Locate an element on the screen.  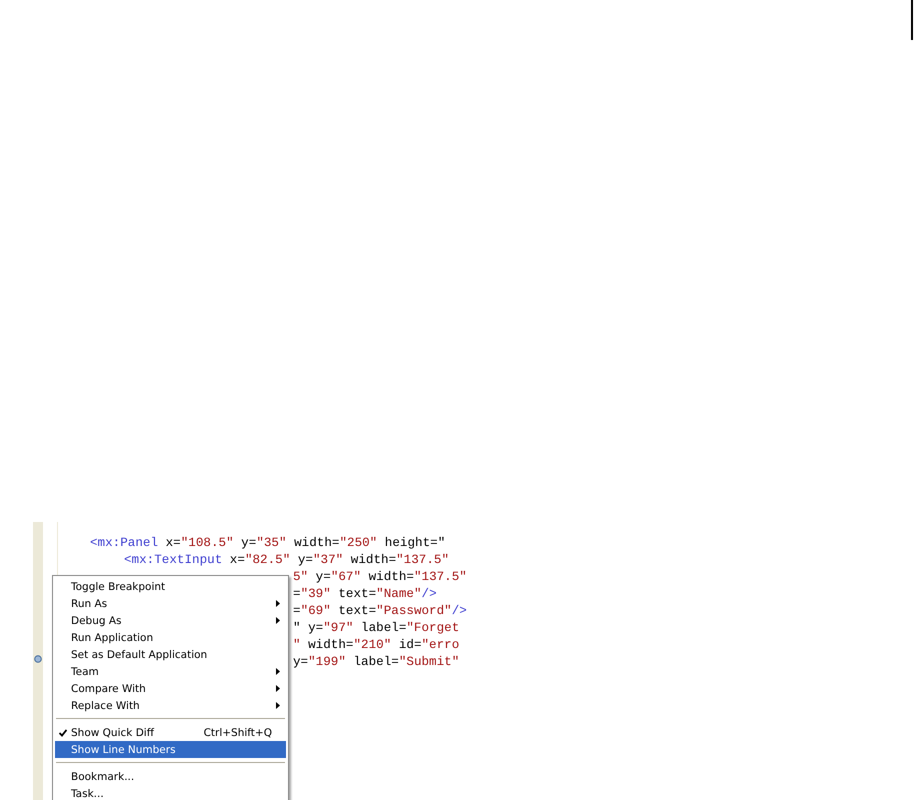
menu-item: Team is located at coordinates (170, 671).